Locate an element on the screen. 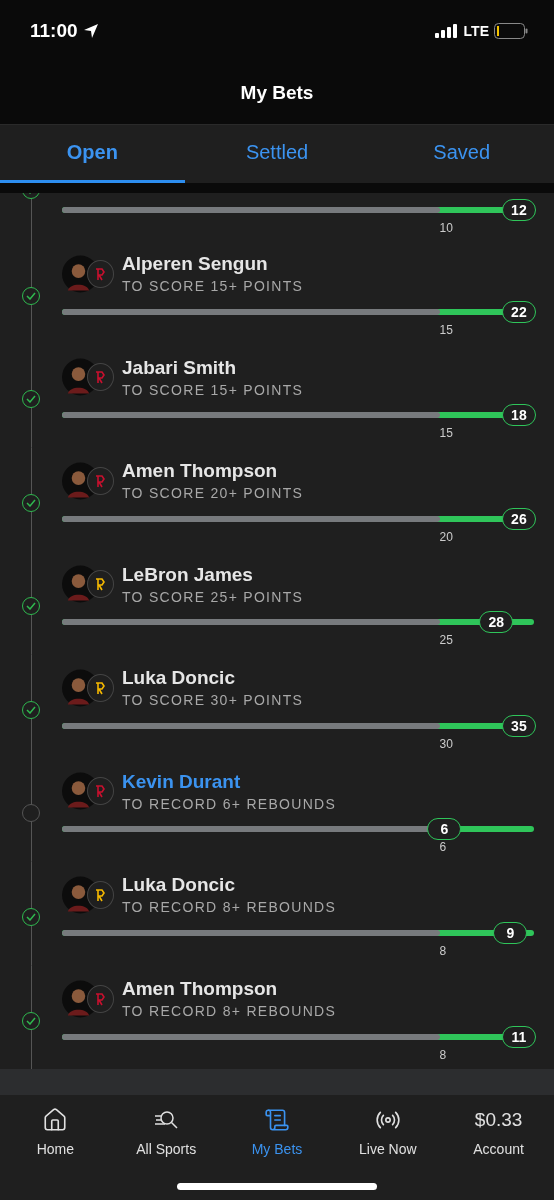  nav-item: $0.33 Account is located at coordinates (498, 1132).